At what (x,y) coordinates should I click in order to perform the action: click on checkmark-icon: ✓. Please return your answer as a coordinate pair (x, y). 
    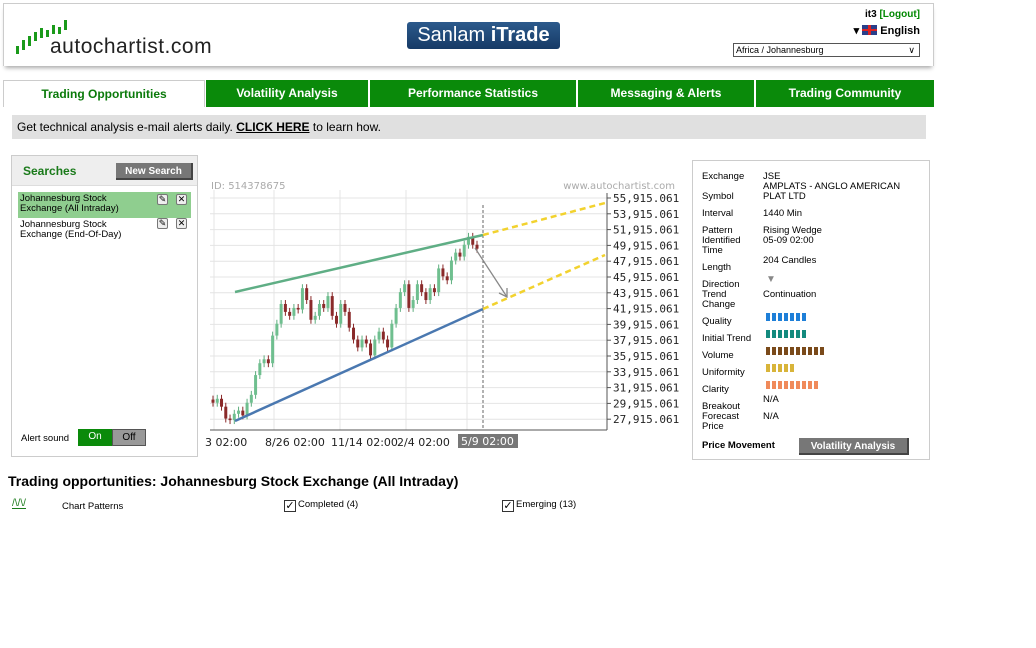
    Looking at the image, I should click on (508, 506).